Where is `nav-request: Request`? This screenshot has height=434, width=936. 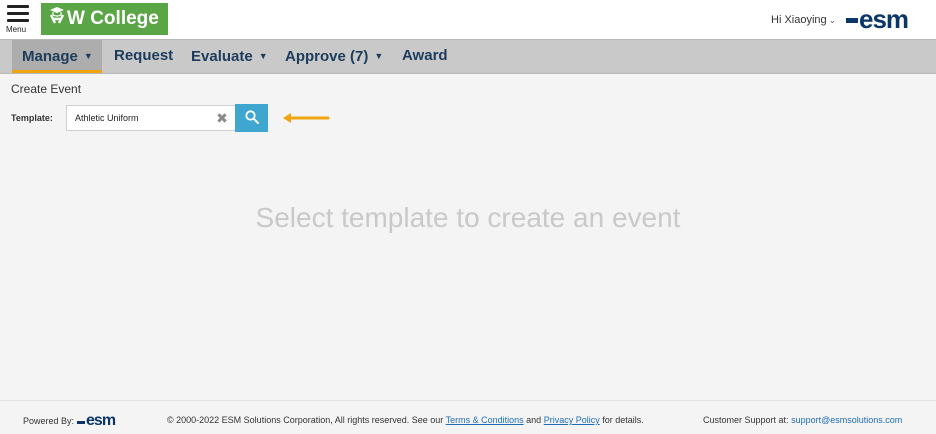 nav-request: Request is located at coordinates (143, 56).